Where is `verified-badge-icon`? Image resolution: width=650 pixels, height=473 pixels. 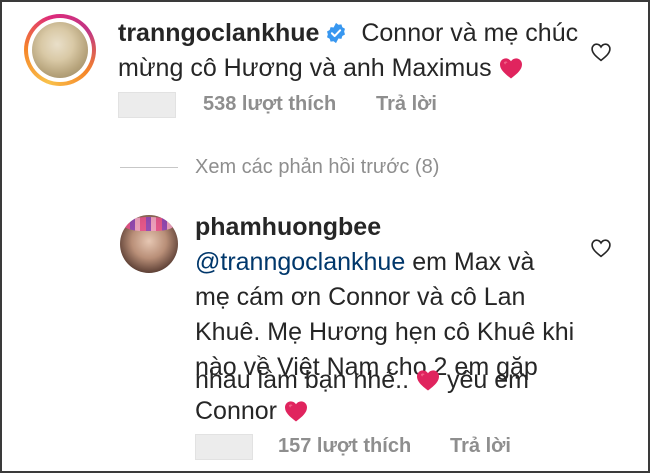 verified-badge-icon is located at coordinates (336, 33).